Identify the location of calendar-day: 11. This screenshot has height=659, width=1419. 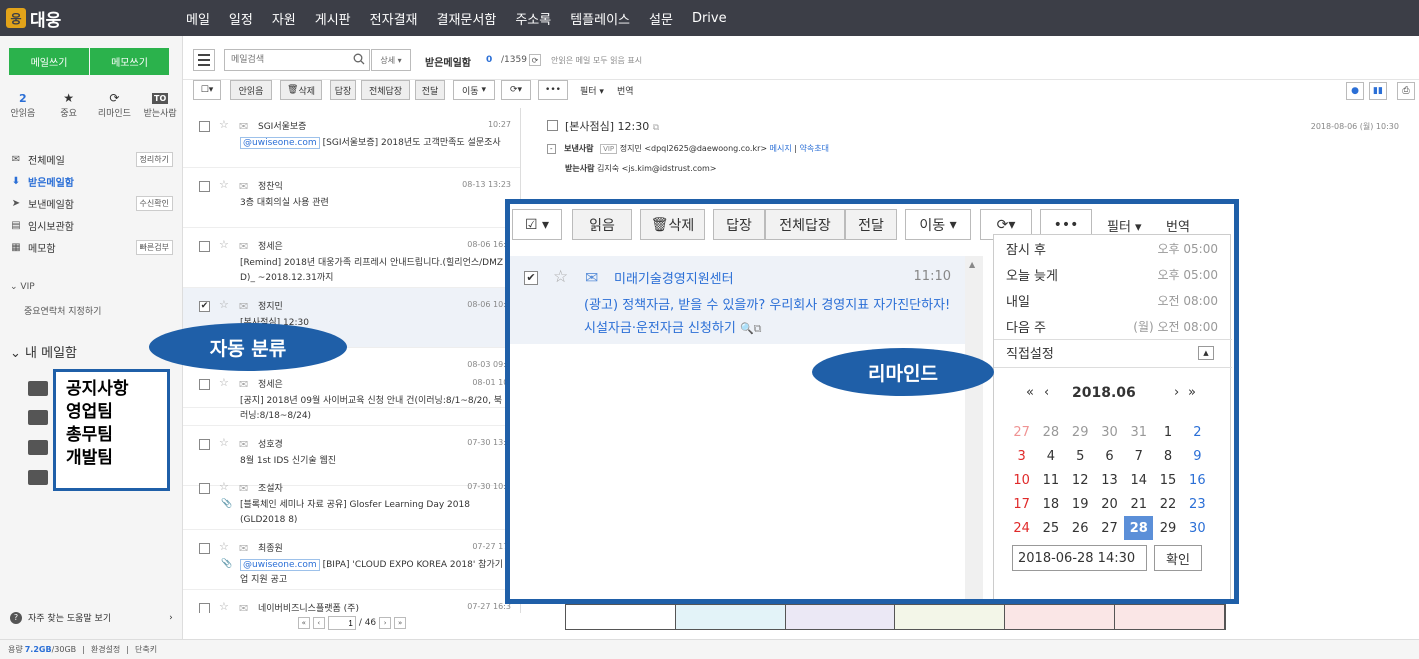
(1050, 480).